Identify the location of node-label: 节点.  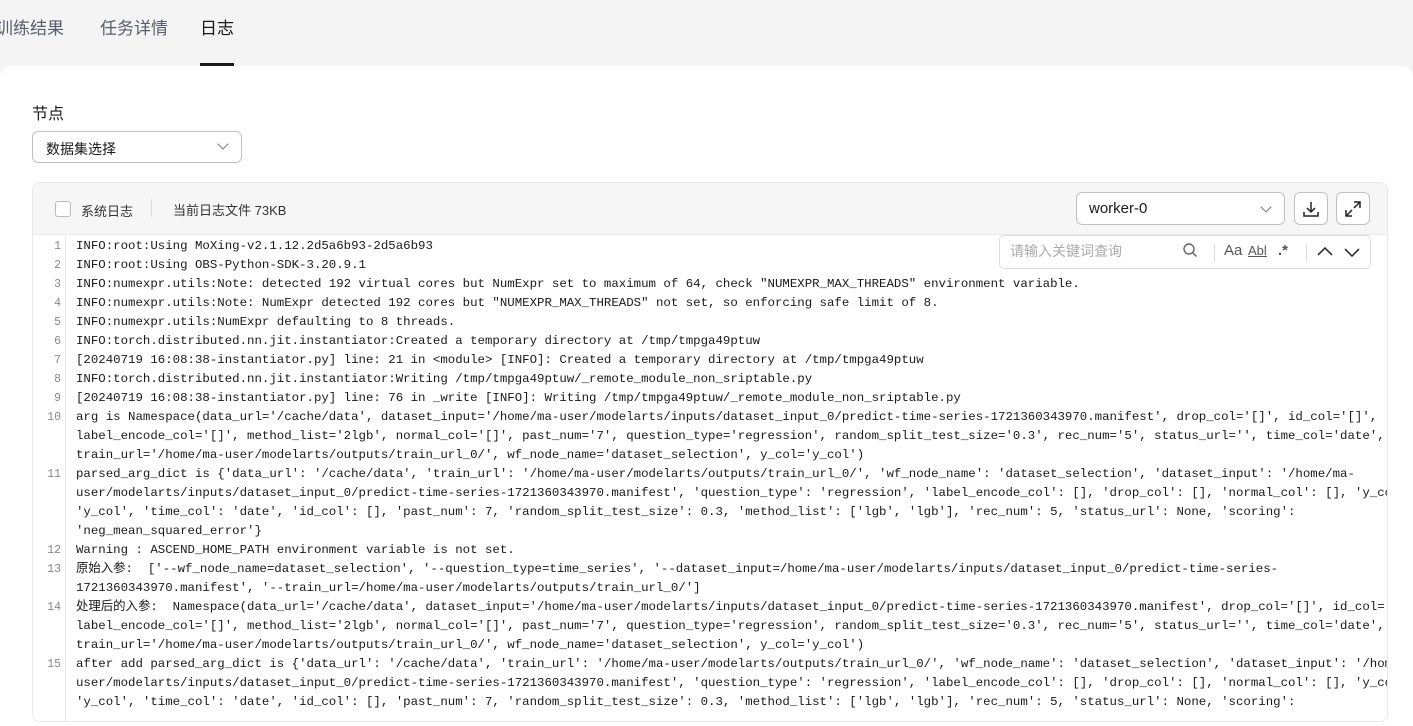
(48, 114).